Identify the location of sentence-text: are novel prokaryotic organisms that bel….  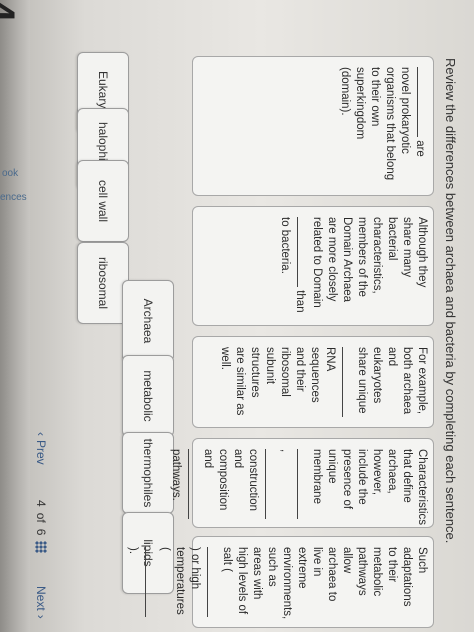
(382, 124).